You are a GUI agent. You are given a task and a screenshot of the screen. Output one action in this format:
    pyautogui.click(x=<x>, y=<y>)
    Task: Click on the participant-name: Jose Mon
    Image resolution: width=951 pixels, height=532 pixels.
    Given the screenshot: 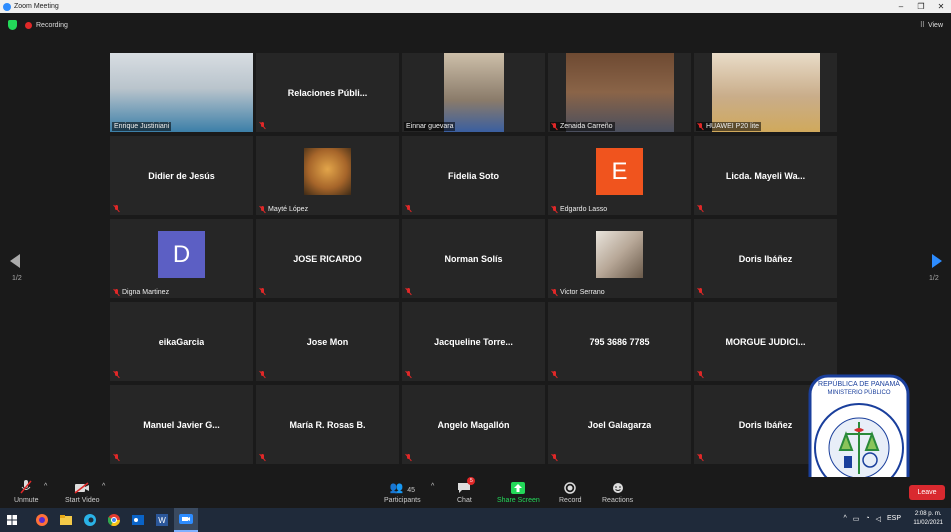 What is the action you would take?
    pyautogui.click(x=327, y=341)
    